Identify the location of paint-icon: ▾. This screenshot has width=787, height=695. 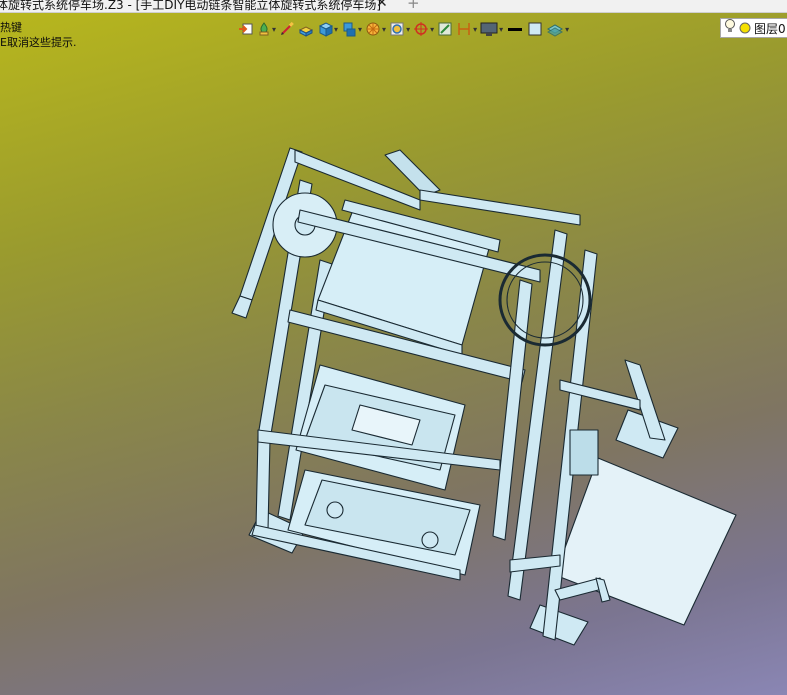
(266, 29).